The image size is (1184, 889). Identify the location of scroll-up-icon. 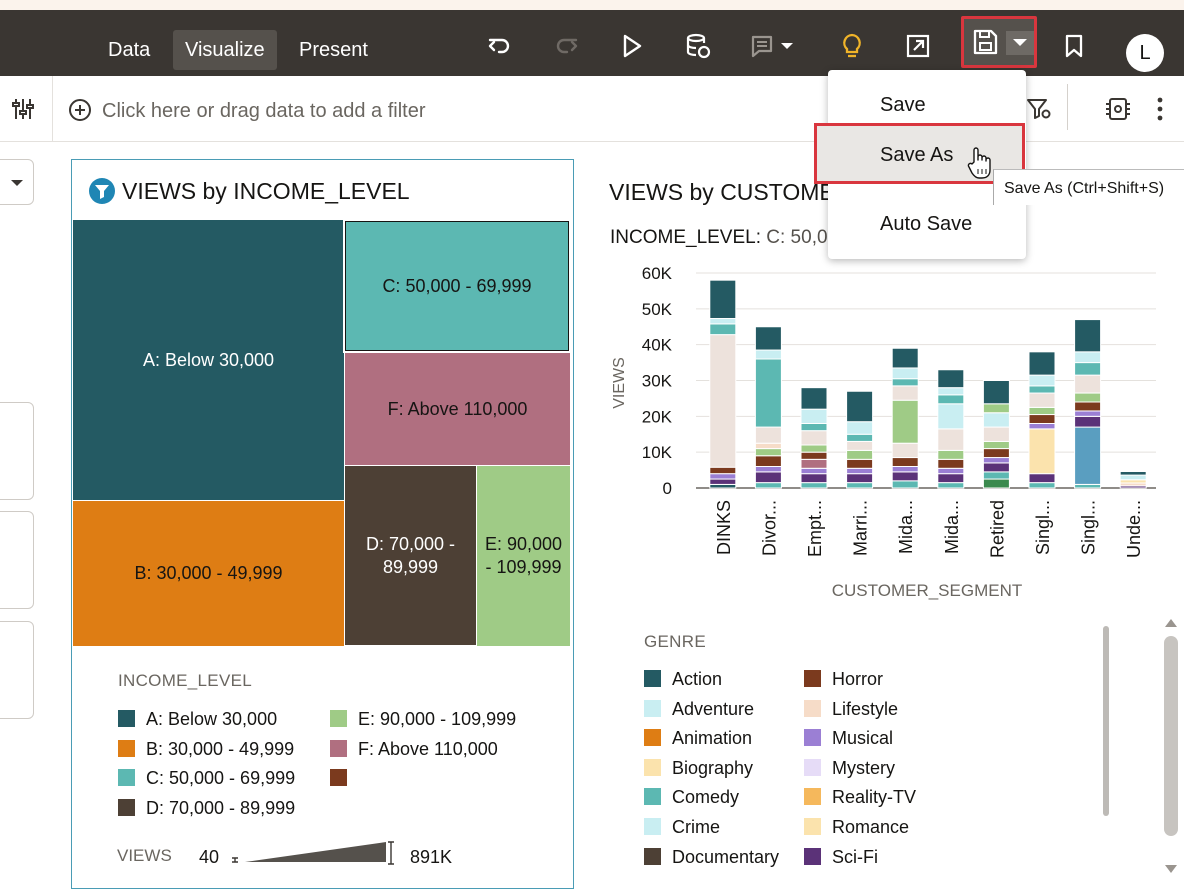
(1171, 623).